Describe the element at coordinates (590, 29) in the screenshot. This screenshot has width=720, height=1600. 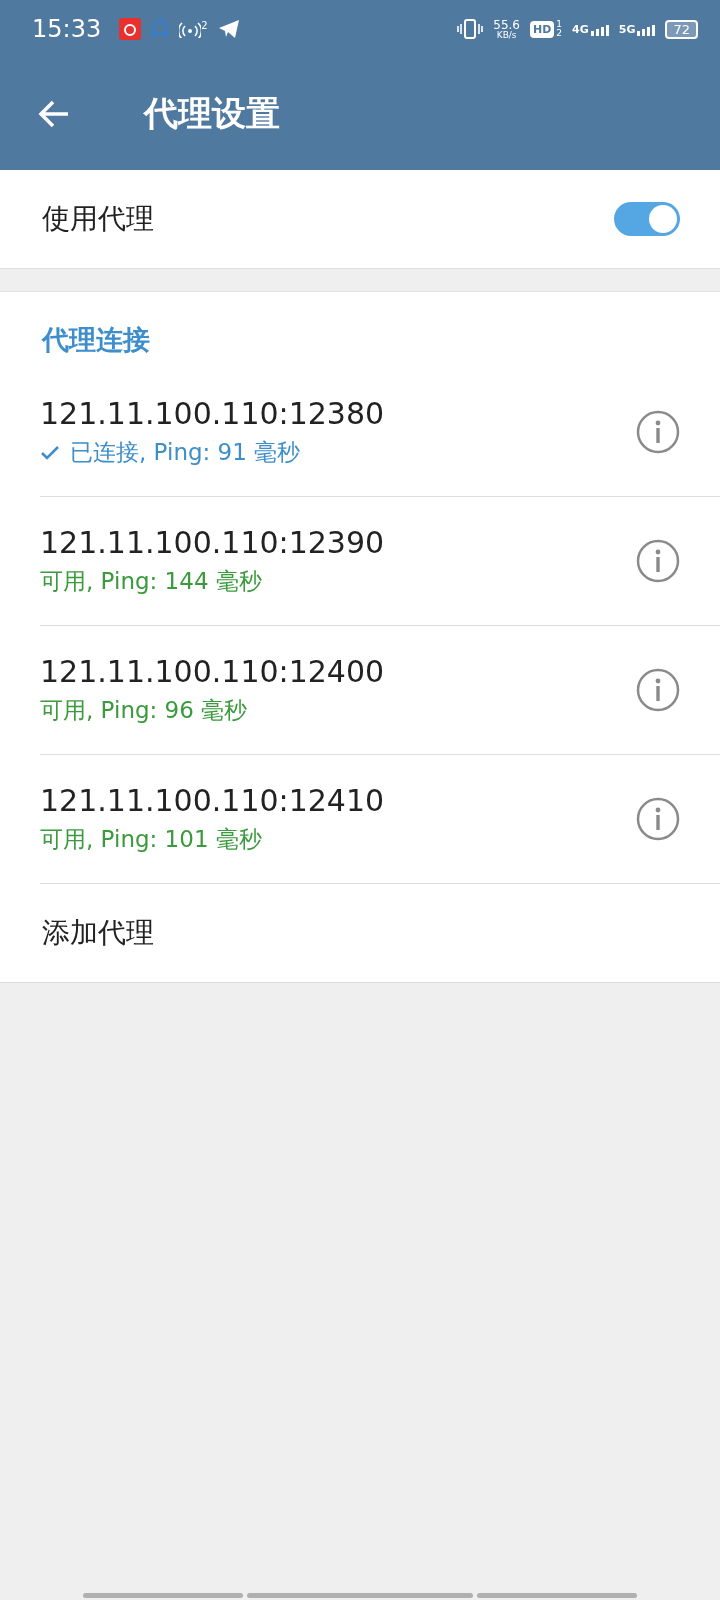
I see `cellular-signal: 4G` at that location.